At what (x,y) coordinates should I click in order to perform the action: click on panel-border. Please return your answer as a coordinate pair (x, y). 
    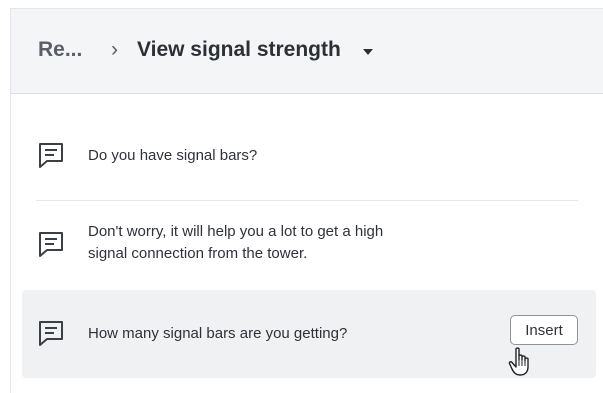
    Looking at the image, I should click on (10, 243).